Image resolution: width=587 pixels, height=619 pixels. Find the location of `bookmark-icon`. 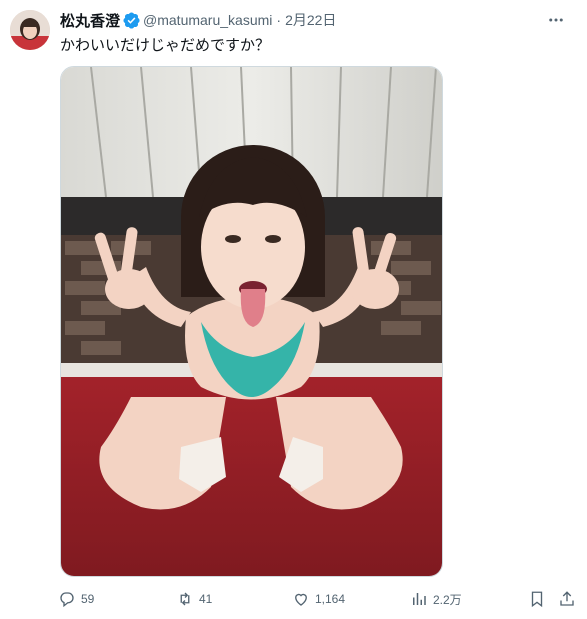

bookmark-icon is located at coordinates (537, 599).